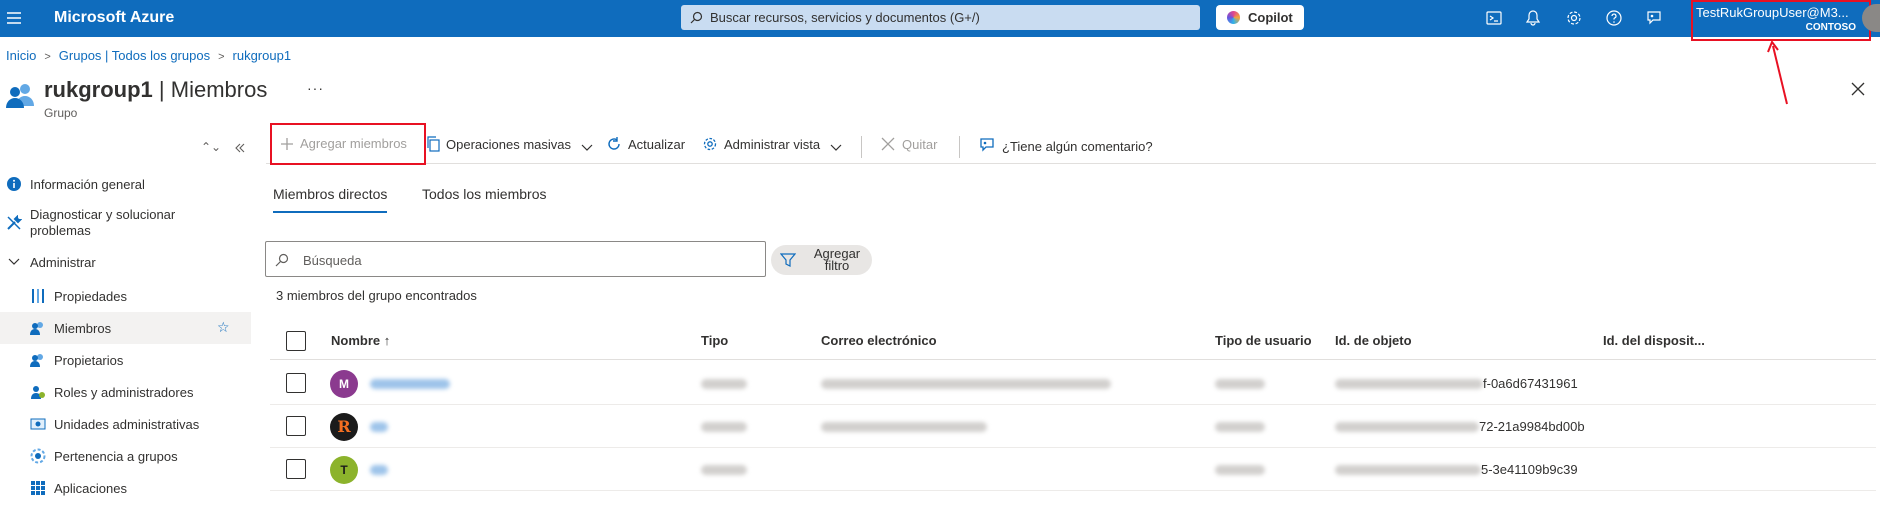  I want to click on copilot-button: Copilot, so click(1260, 17).